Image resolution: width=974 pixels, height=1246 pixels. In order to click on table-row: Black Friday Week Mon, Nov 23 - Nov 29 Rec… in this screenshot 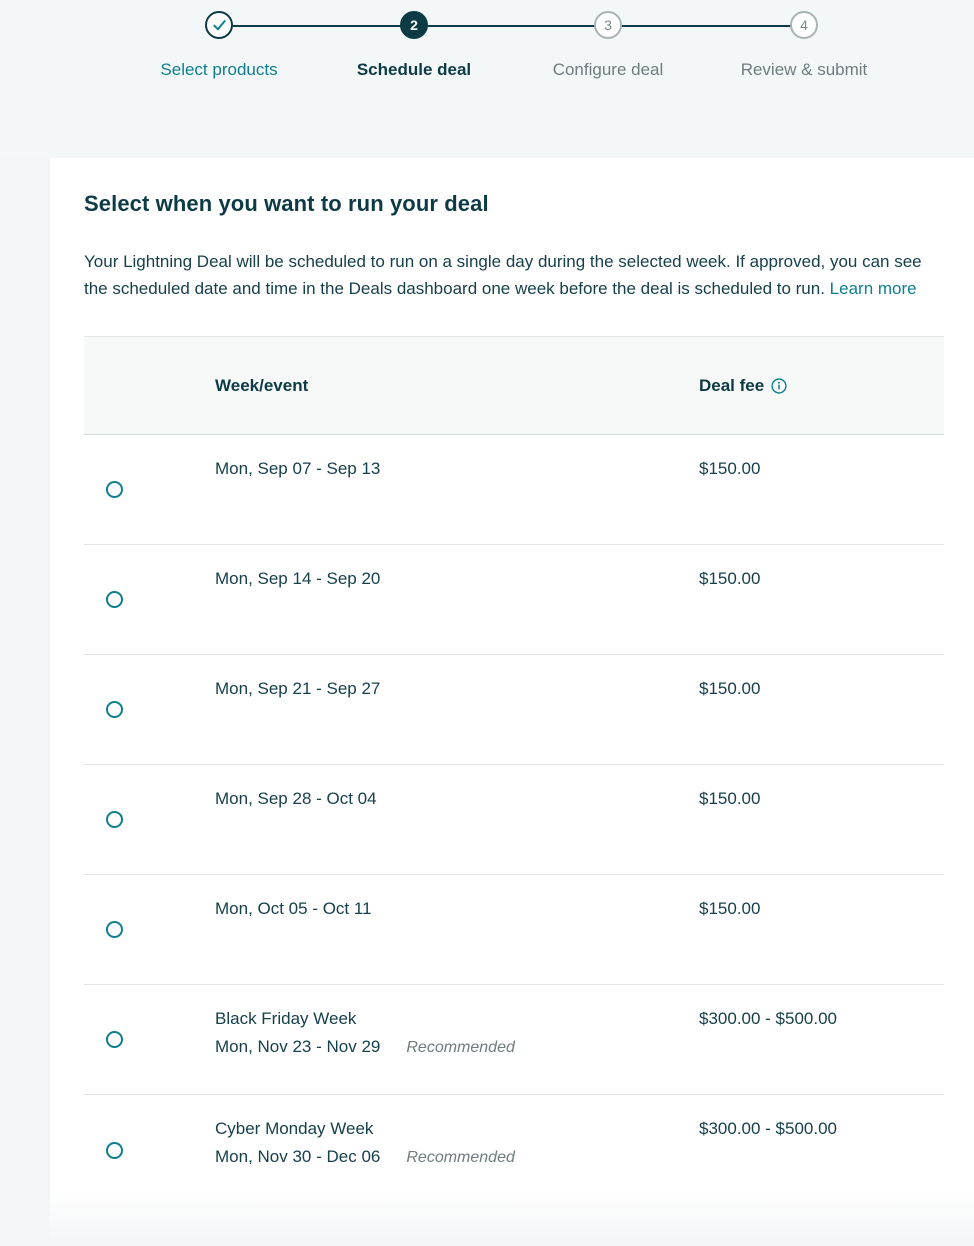, I will do `click(514, 1040)`.